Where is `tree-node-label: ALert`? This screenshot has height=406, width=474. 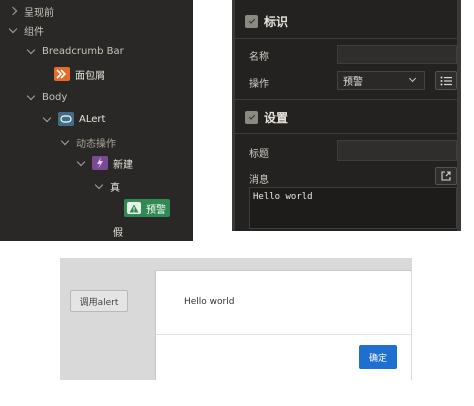
tree-node-label: ALert is located at coordinates (92, 119).